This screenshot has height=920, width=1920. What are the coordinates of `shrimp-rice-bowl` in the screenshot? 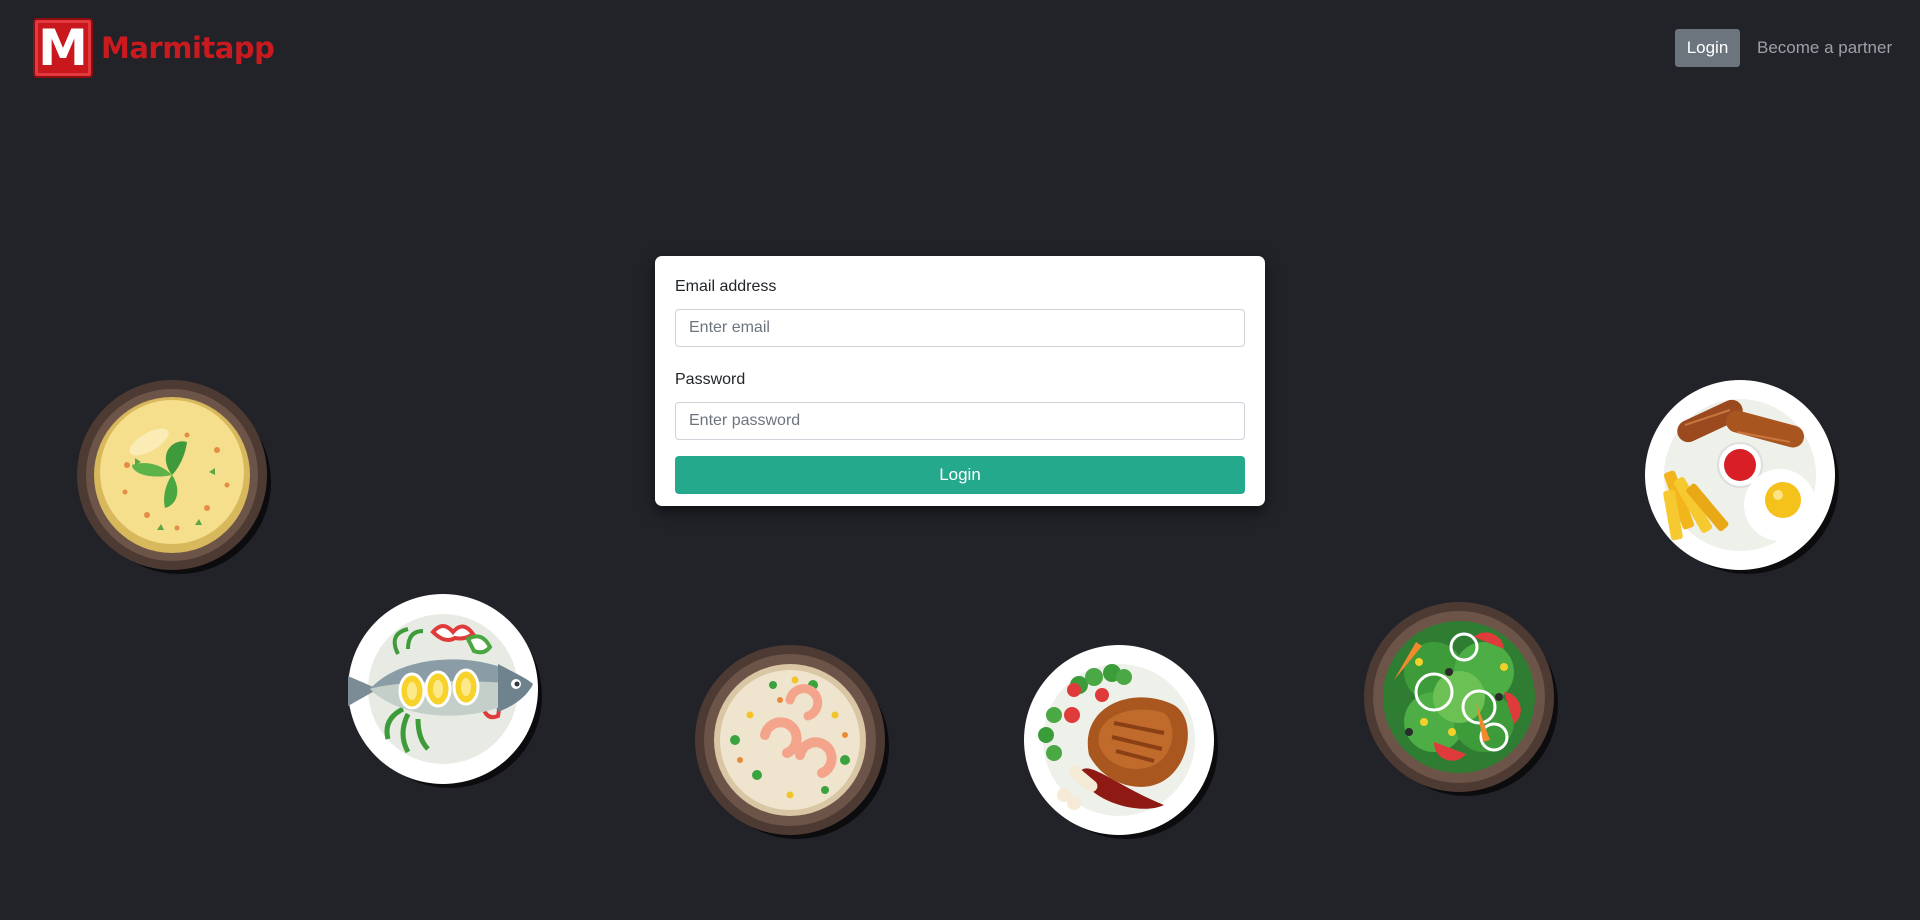 It's located at (792, 742).